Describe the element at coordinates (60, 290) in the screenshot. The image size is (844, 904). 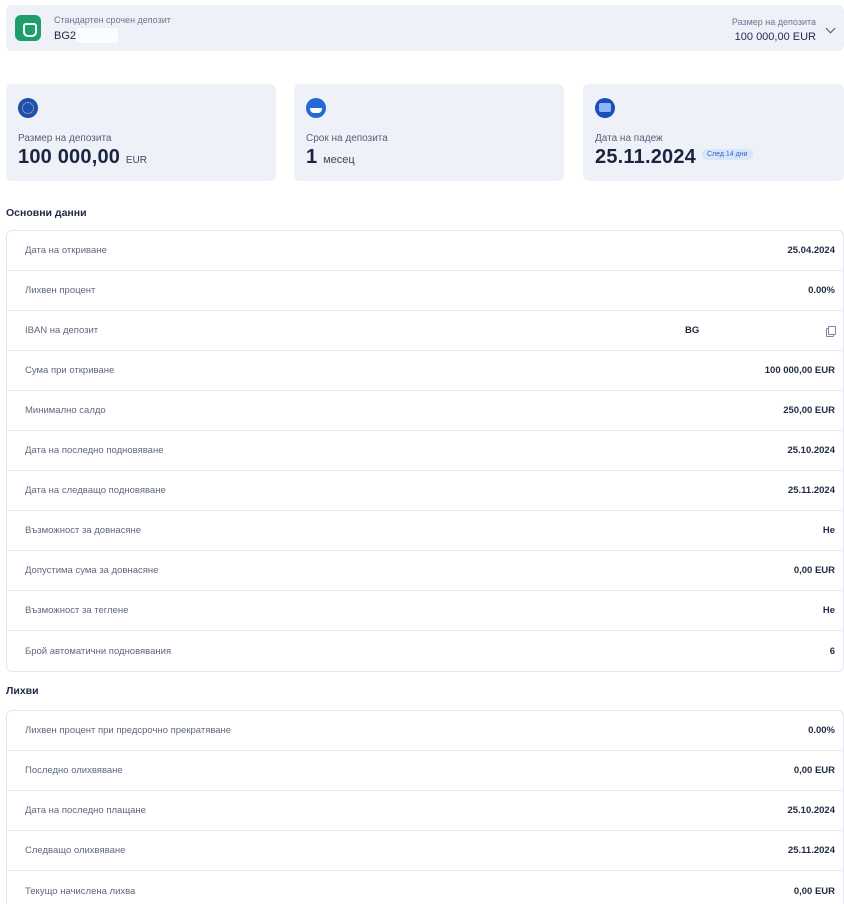
I see `row-label: Лихвен процент` at that location.